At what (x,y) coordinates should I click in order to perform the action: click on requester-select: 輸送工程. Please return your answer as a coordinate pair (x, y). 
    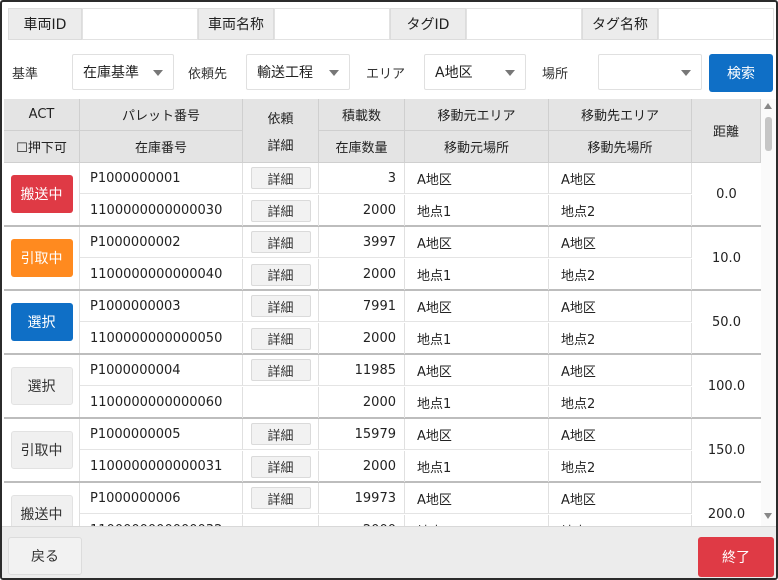
    Looking at the image, I should click on (298, 72).